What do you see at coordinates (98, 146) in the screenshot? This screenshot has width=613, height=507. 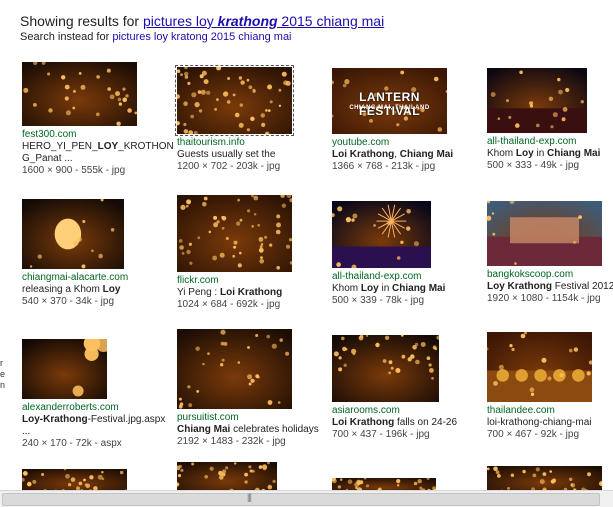 I see `result-description: HERO_YI_PEN_LOY_KROTHON` at bounding box center [98, 146].